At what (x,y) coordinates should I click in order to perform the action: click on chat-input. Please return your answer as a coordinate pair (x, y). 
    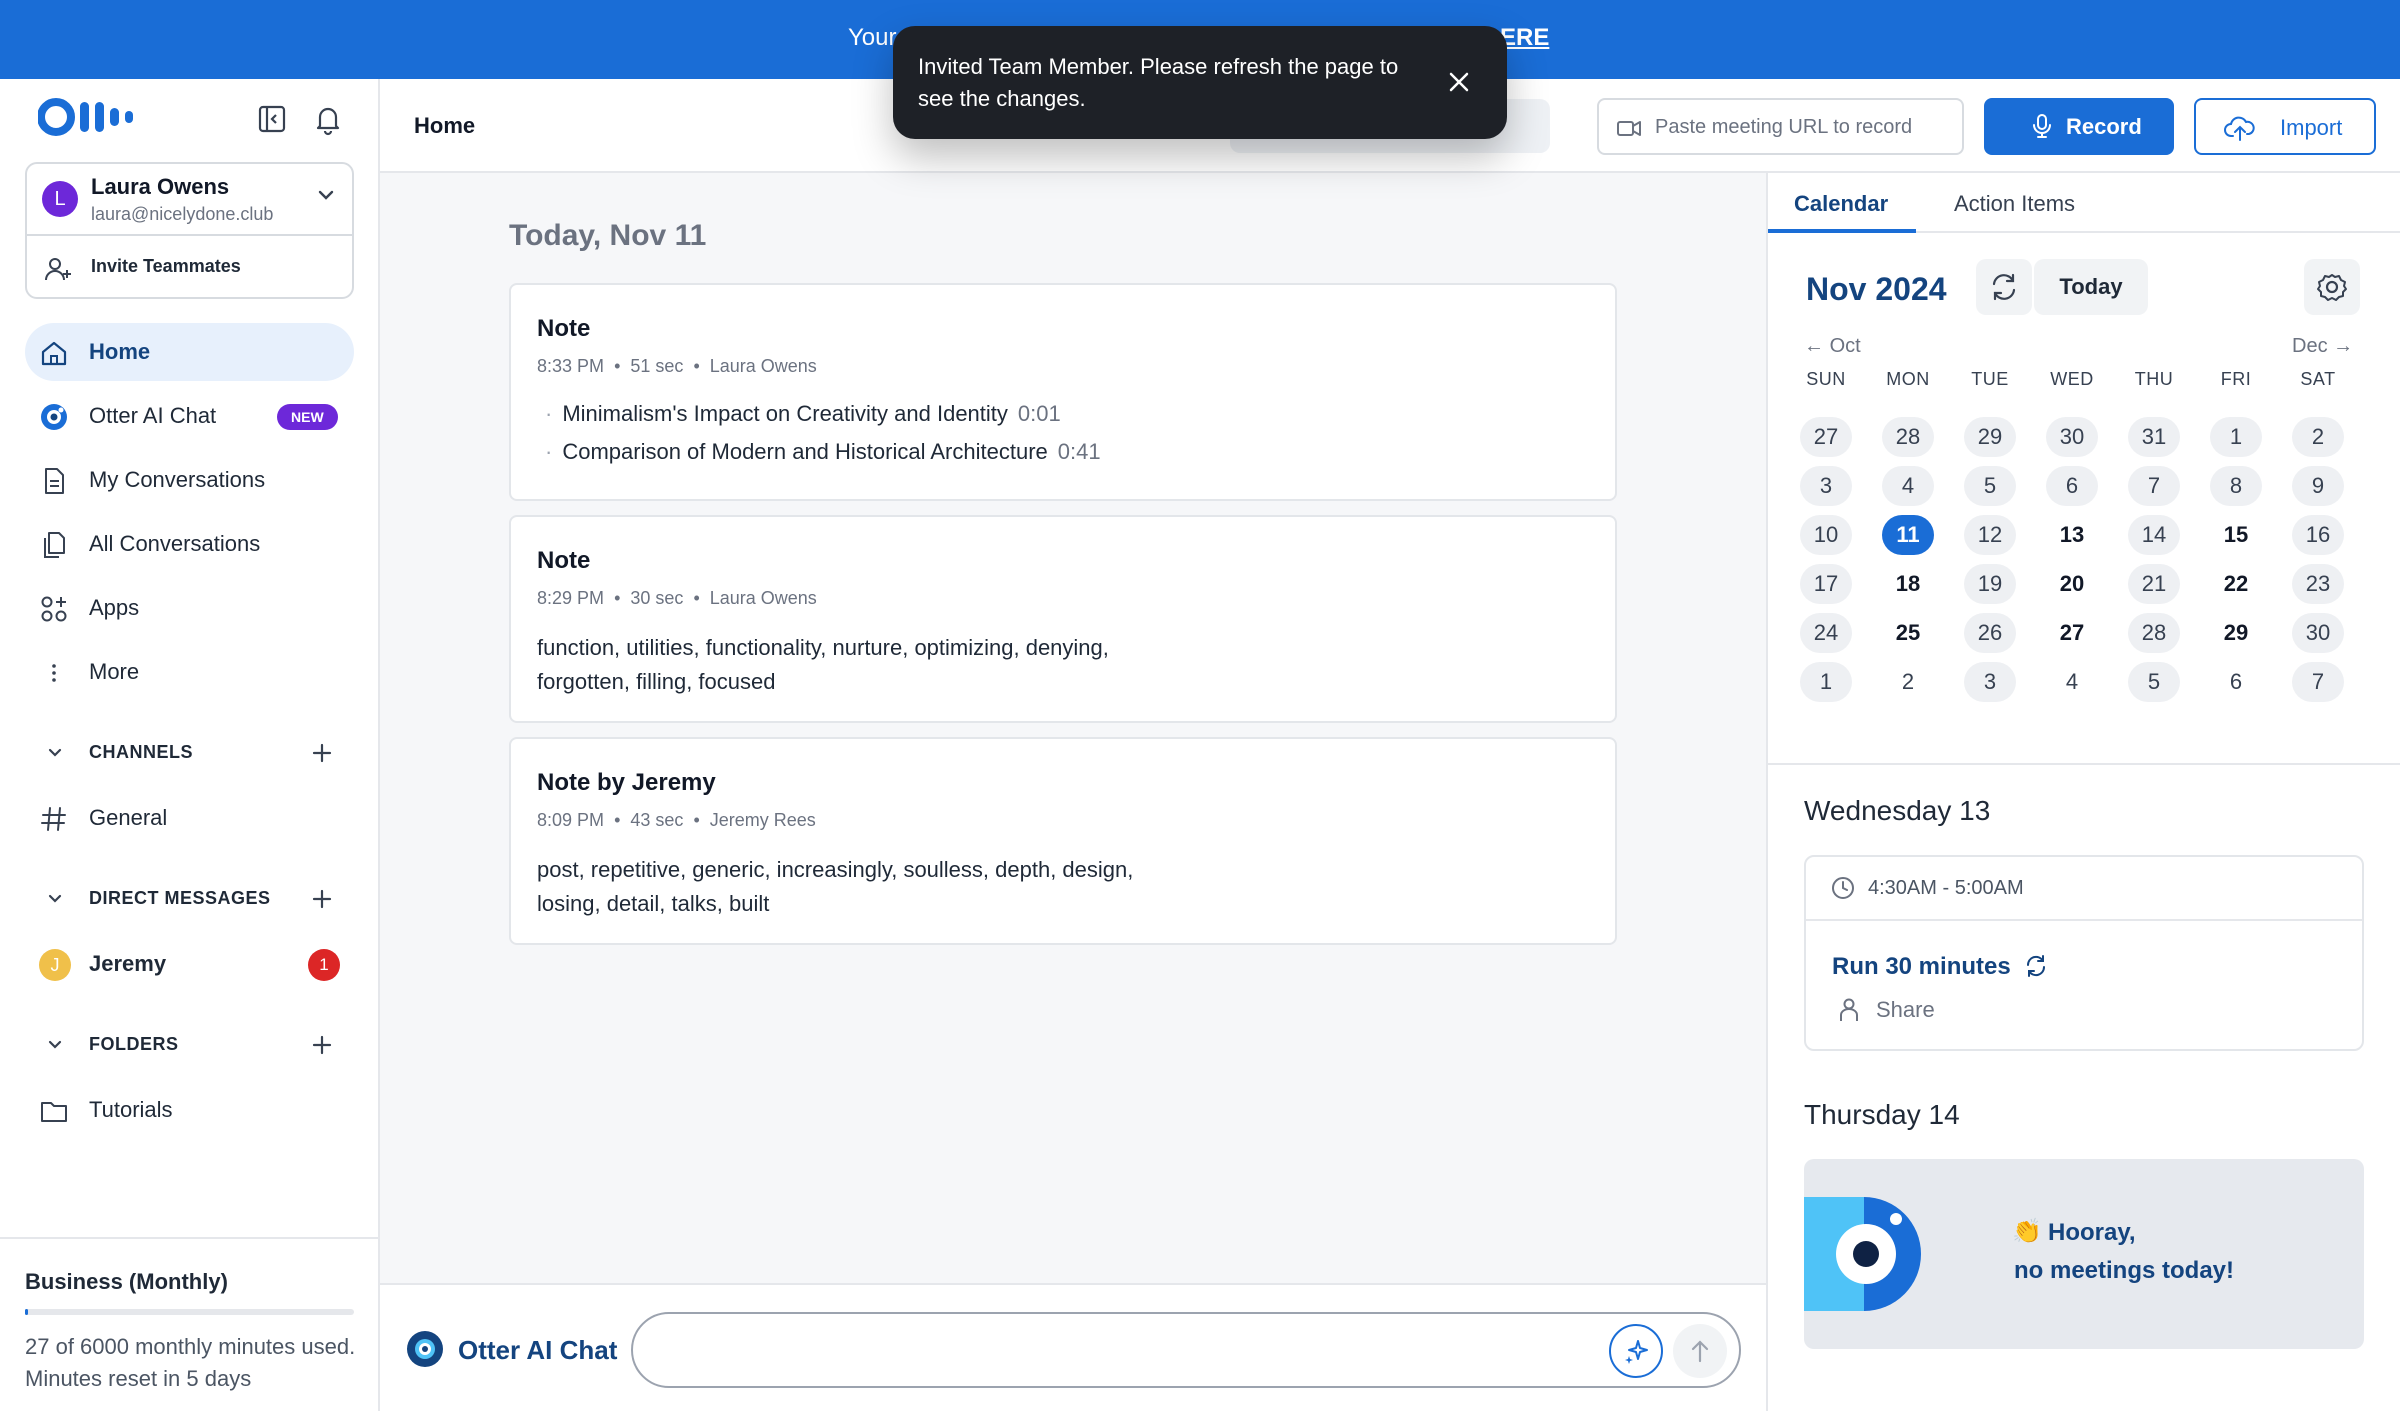
    Looking at the image, I should click on (1186, 1350).